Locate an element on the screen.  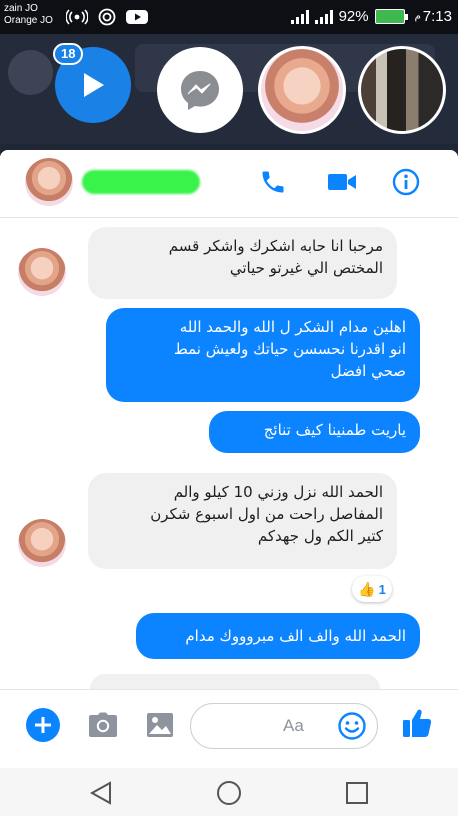
image-icon is located at coordinates (160, 725).